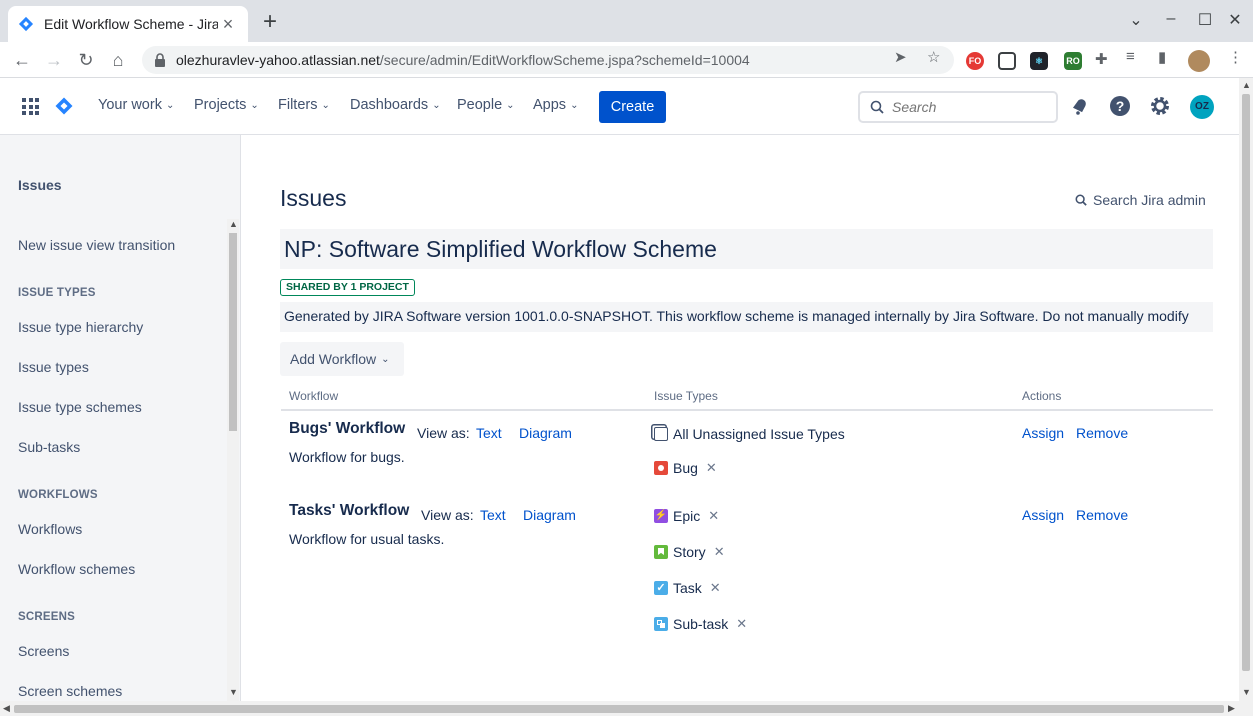 Image resolution: width=1253 pixels, height=716 pixels. Describe the element at coordinates (26, 24) in the screenshot. I see `jira-favicon-icon` at that location.